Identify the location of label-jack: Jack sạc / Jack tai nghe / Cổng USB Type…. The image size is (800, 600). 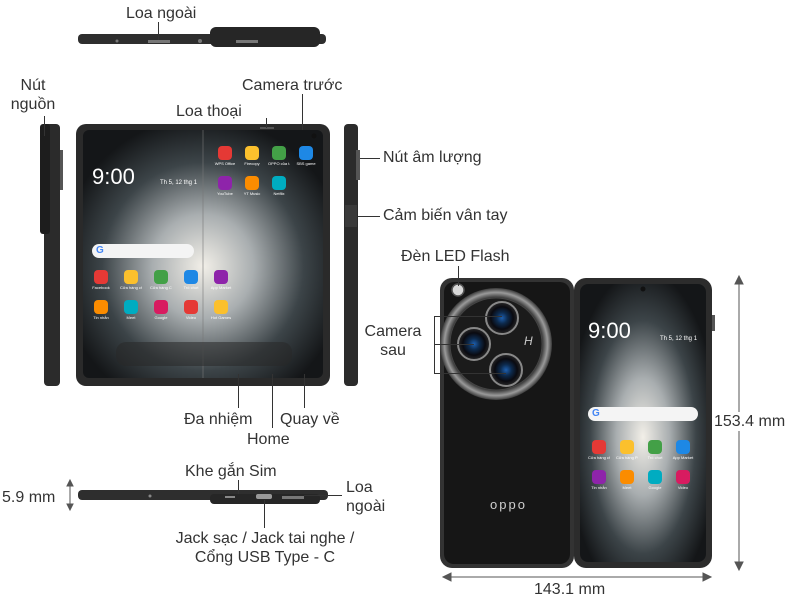
(265, 548).